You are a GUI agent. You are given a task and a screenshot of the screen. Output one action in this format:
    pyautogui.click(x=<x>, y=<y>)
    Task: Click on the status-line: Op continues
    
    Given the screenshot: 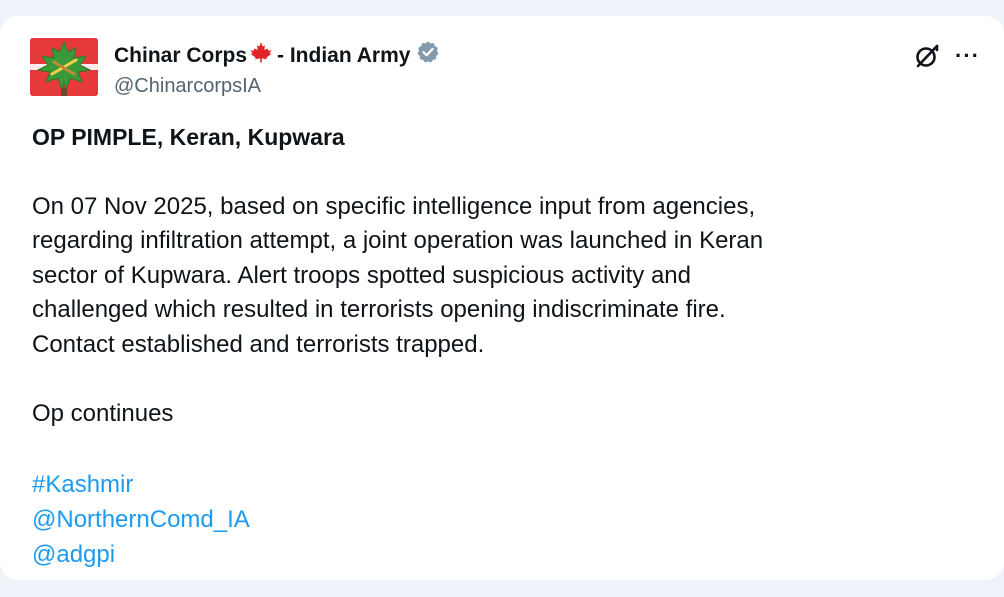 What is the action you would take?
    pyautogui.click(x=103, y=413)
    